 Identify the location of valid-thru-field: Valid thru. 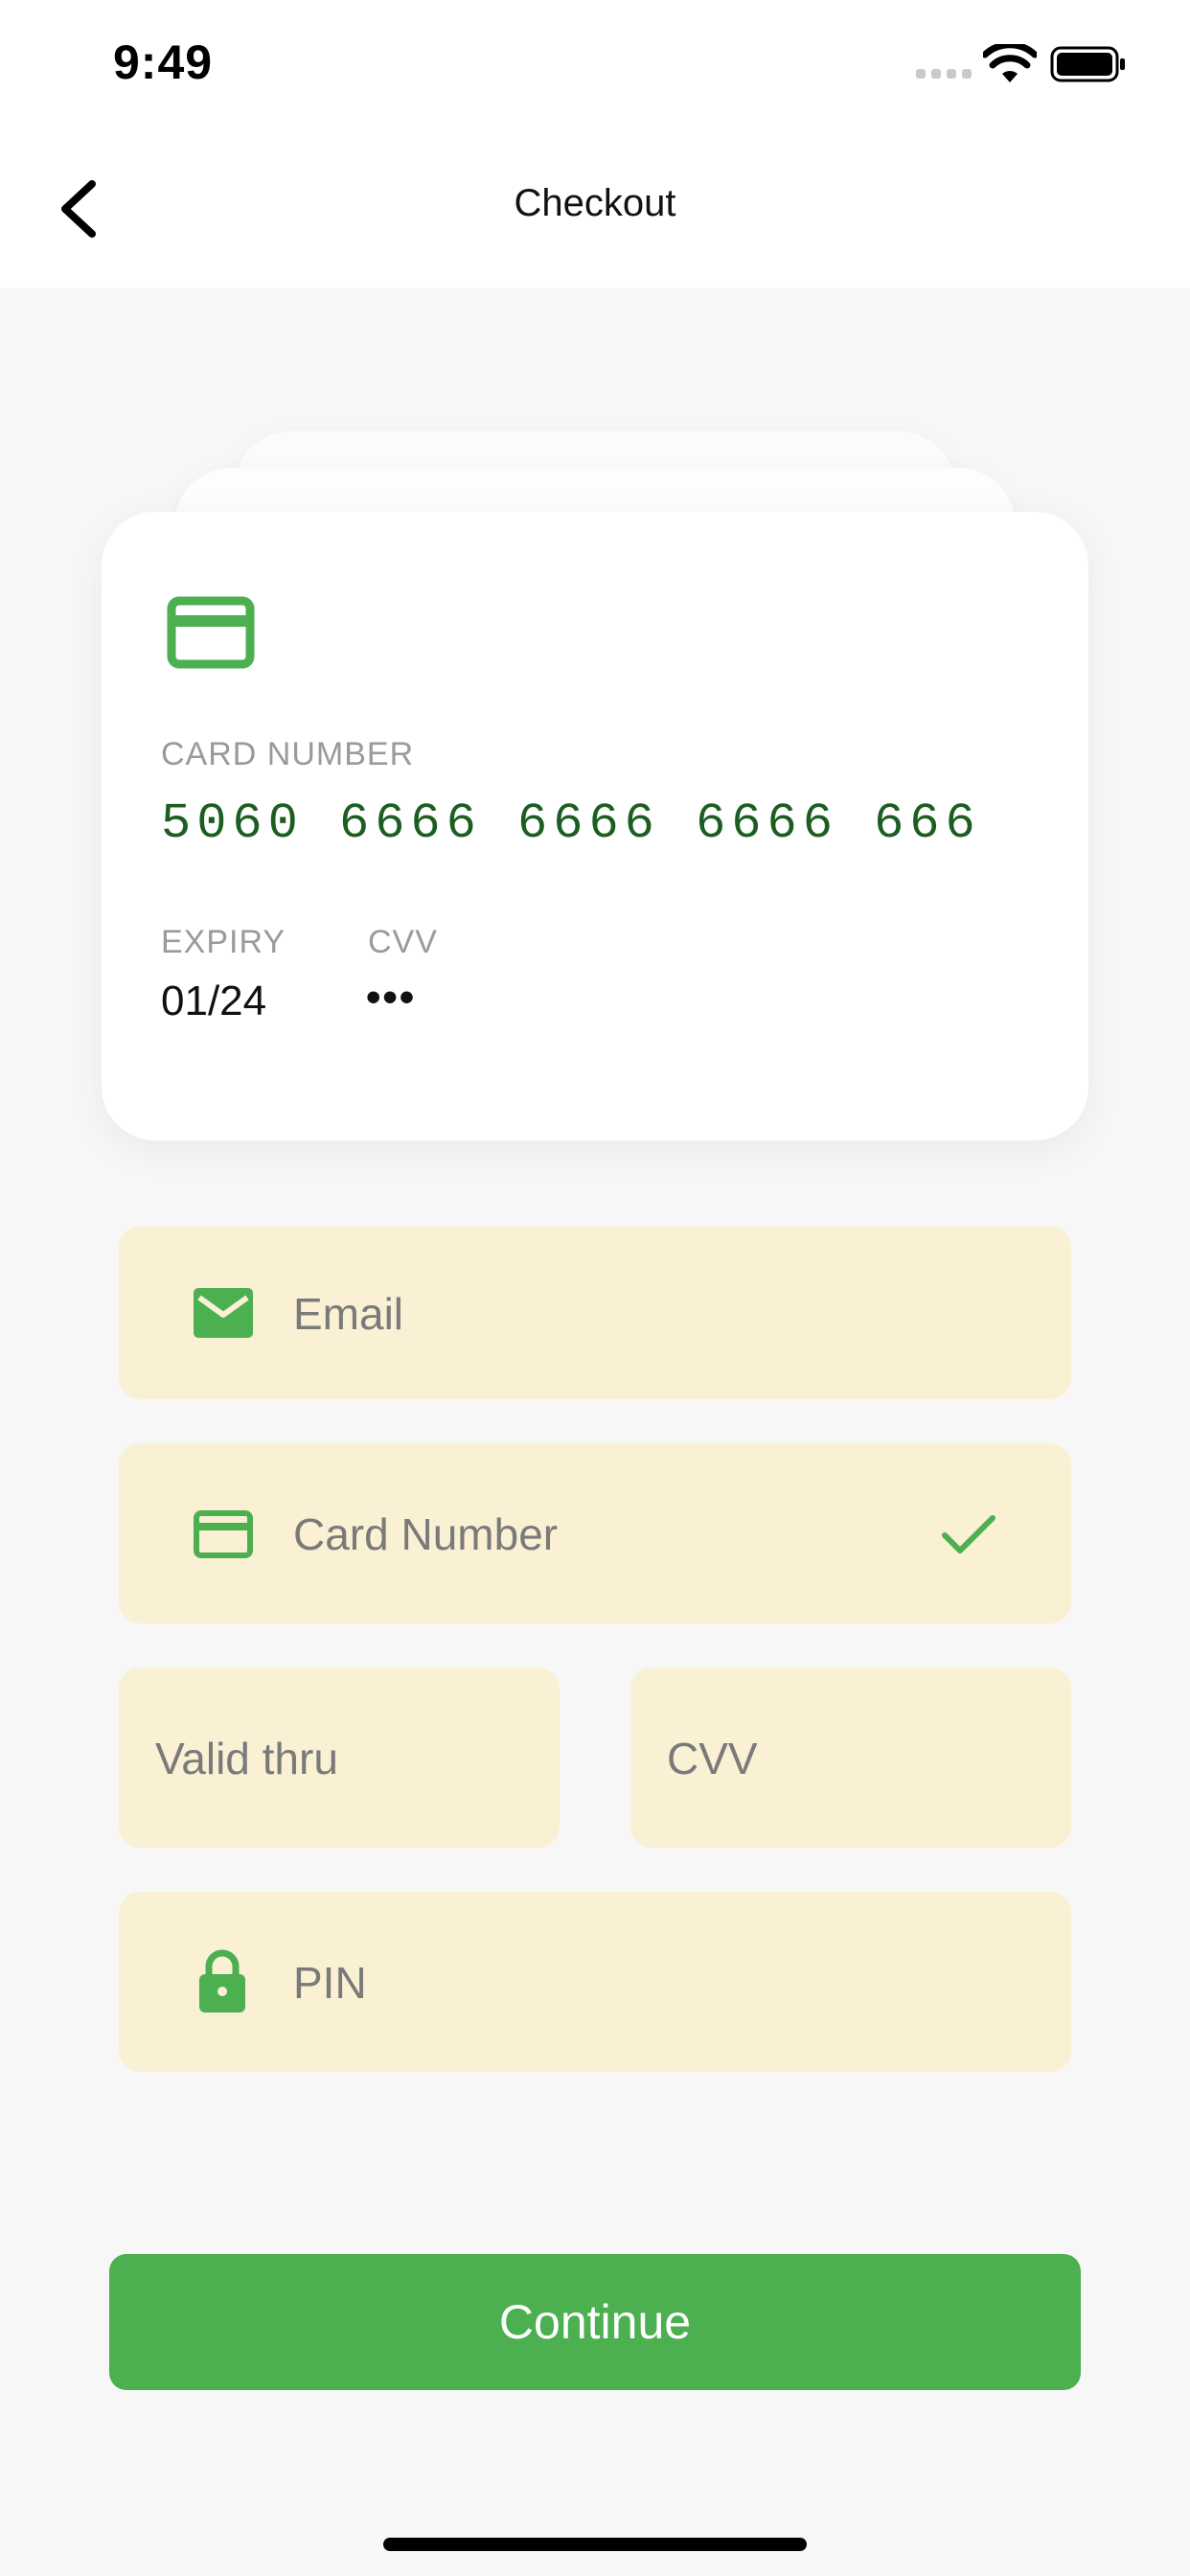
(340, 1758).